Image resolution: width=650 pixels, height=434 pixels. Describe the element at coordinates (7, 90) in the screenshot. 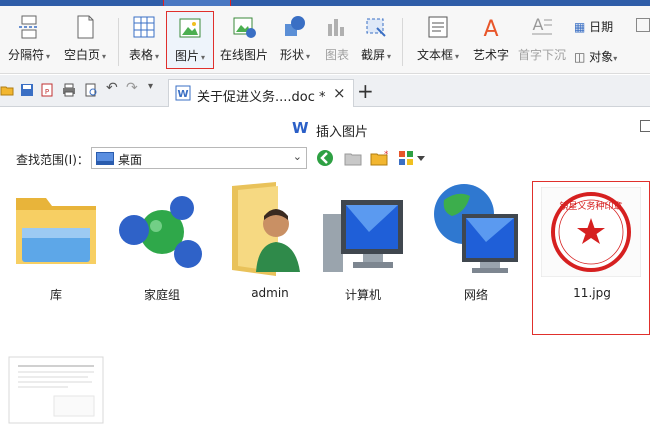

I see `open-folder-icon` at that location.